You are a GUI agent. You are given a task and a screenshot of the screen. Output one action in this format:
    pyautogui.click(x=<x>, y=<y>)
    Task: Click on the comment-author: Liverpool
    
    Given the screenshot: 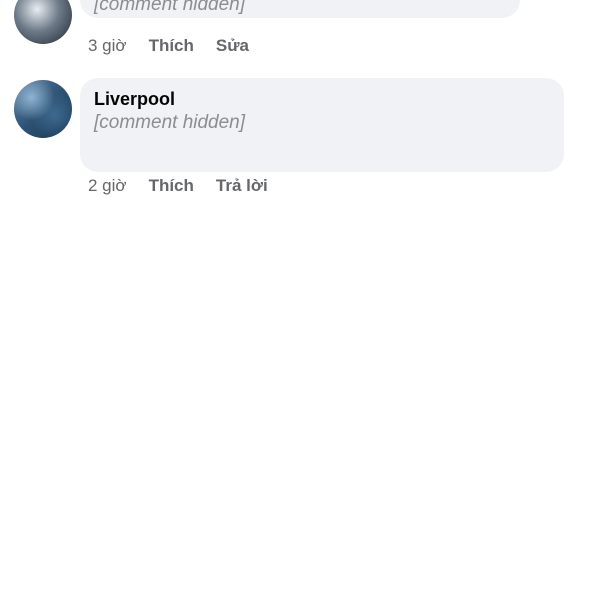 What is the action you would take?
    pyautogui.click(x=321, y=99)
    